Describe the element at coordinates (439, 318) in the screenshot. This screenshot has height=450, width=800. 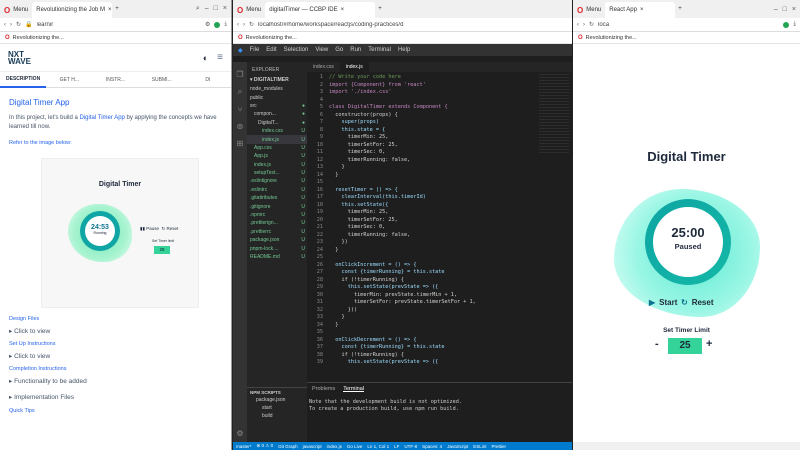
I see `code-line: 33 }` at that location.